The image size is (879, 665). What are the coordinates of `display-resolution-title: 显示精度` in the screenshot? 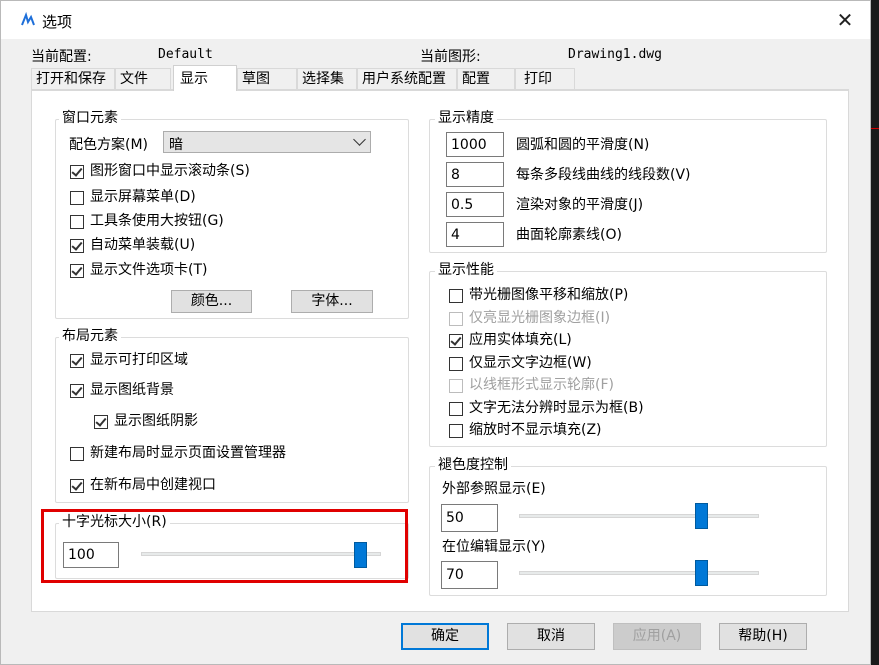 It's located at (466, 118).